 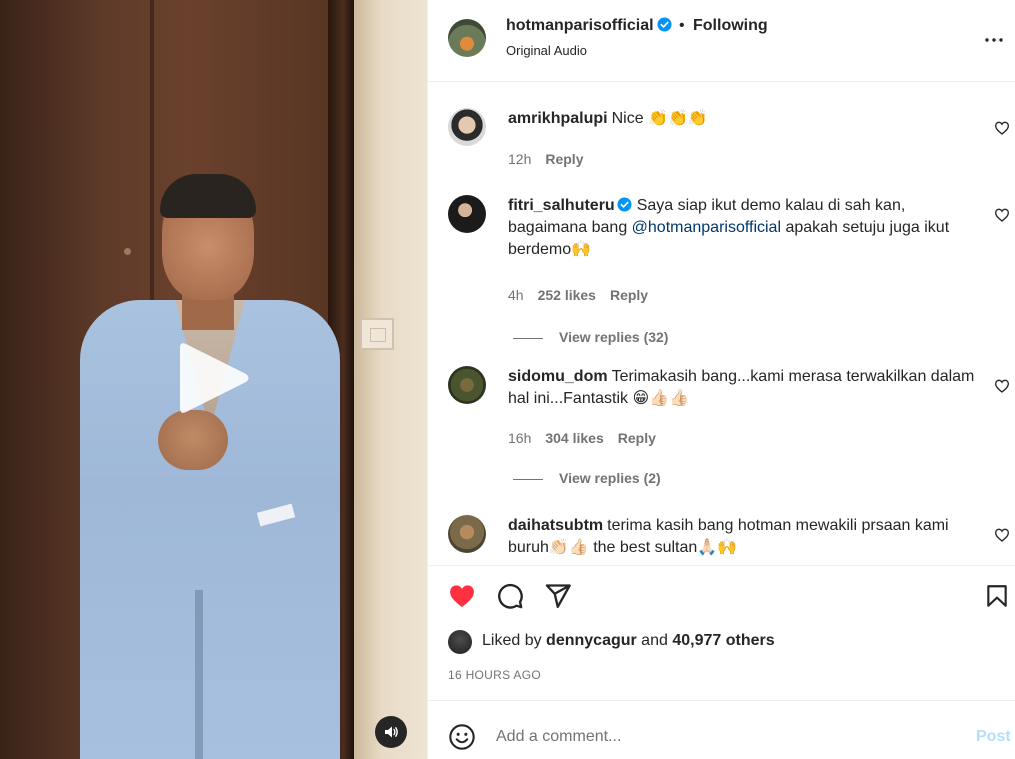 What do you see at coordinates (391, 732) in the screenshot?
I see `speaker-icon` at bounding box center [391, 732].